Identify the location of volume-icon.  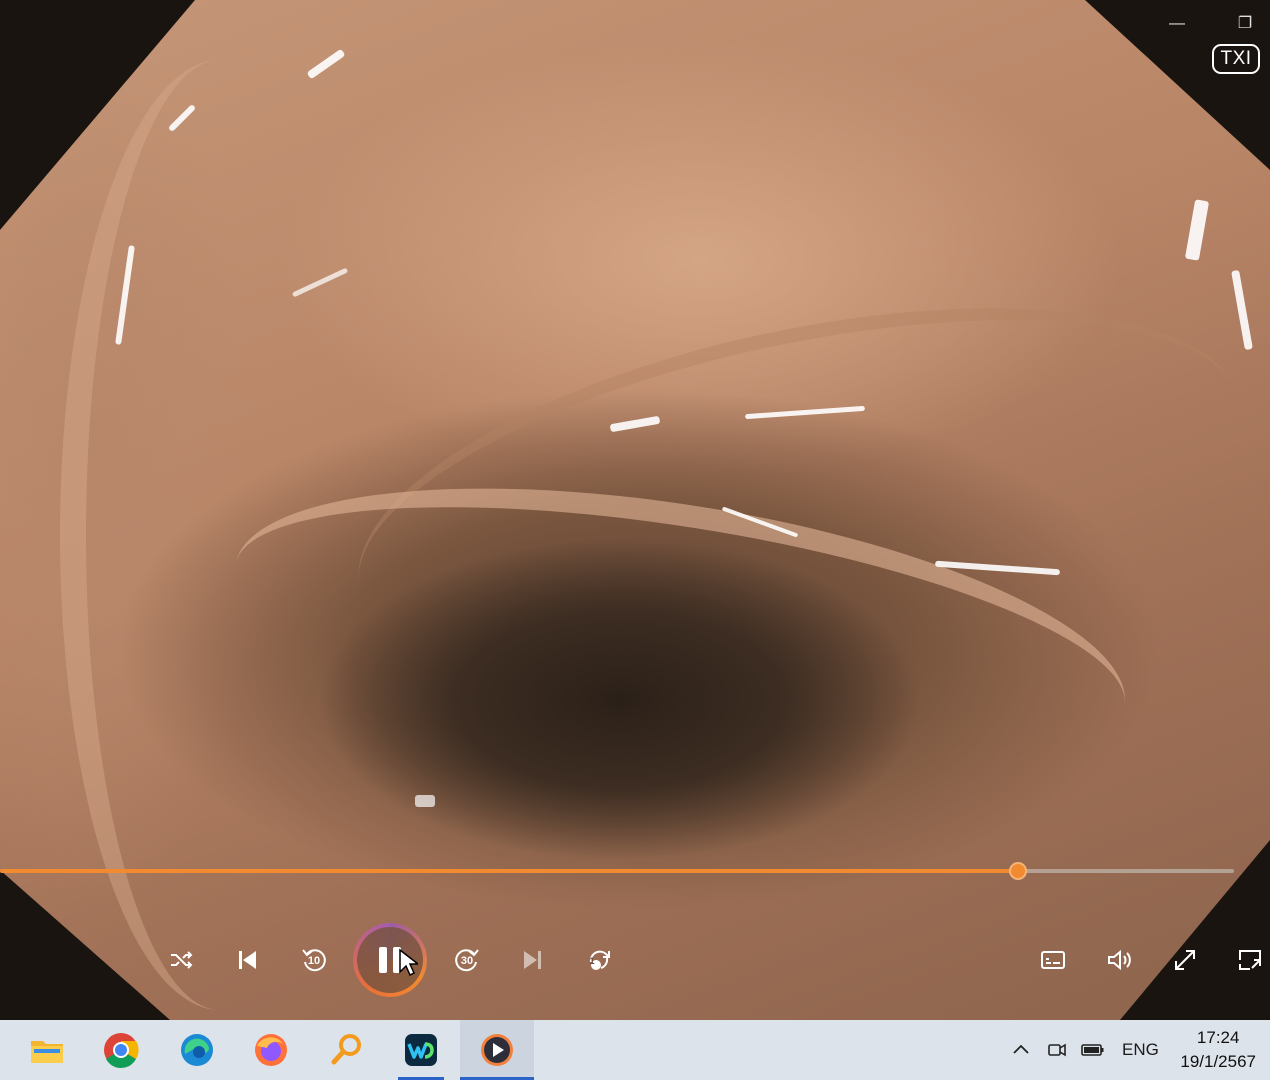
(1119, 960).